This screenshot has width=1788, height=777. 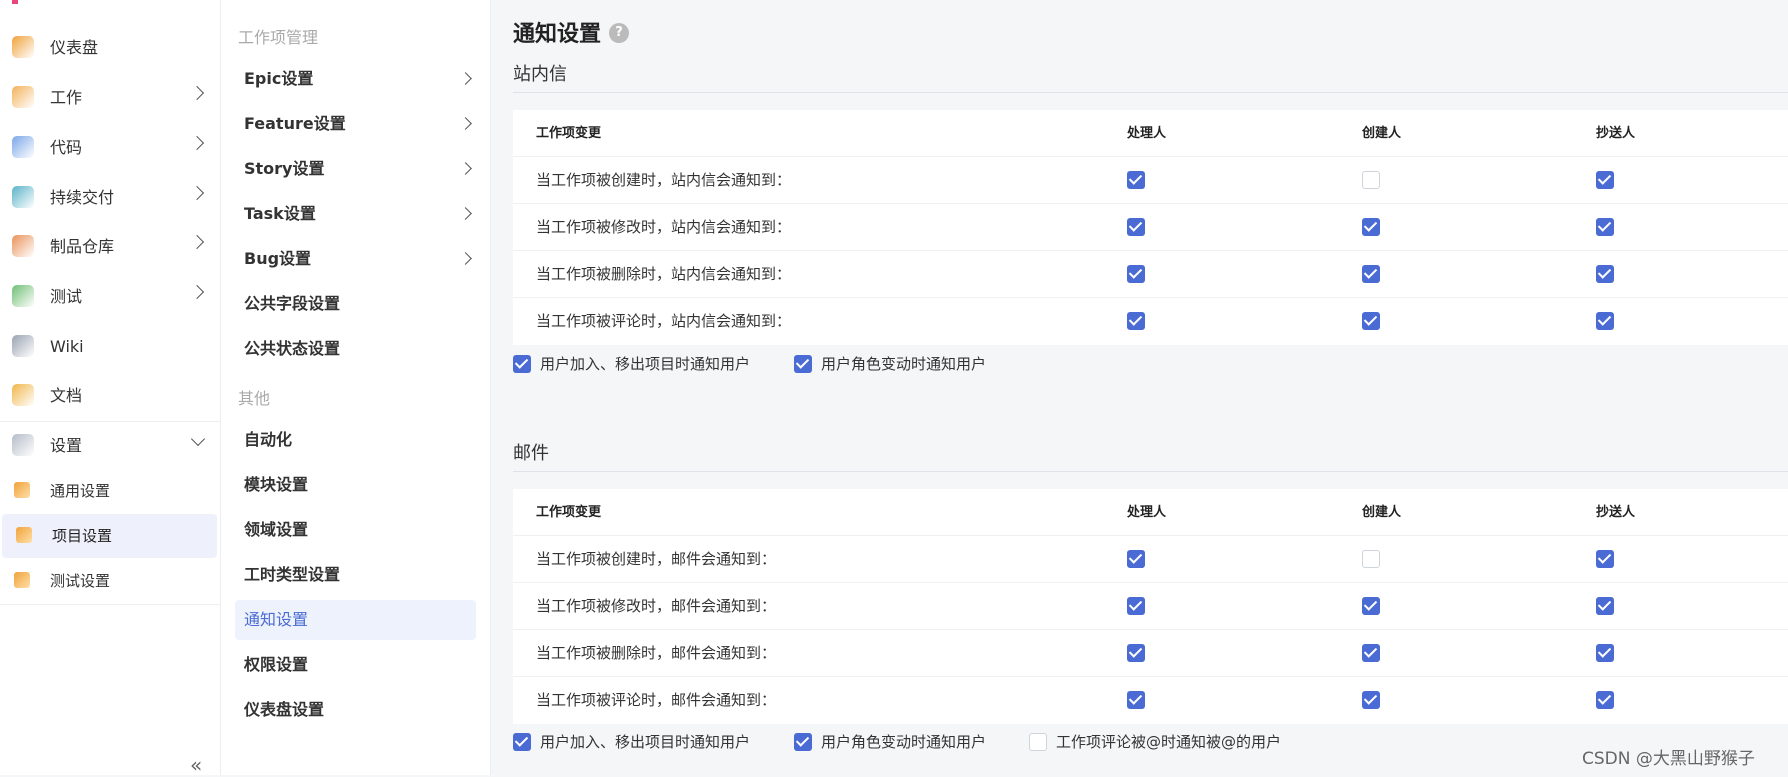 I want to click on nav-item-0: 仪表盘, so click(x=110, y=48).